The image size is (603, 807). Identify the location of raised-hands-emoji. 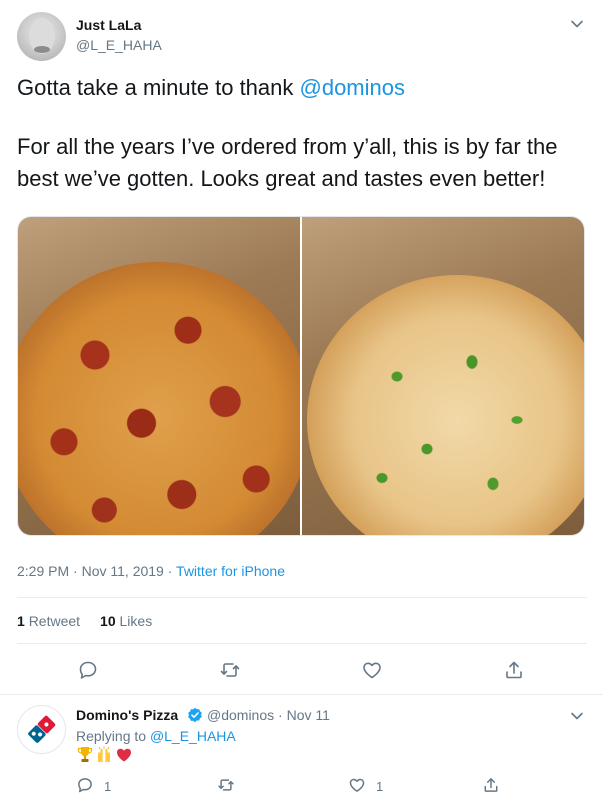
(104, 755).